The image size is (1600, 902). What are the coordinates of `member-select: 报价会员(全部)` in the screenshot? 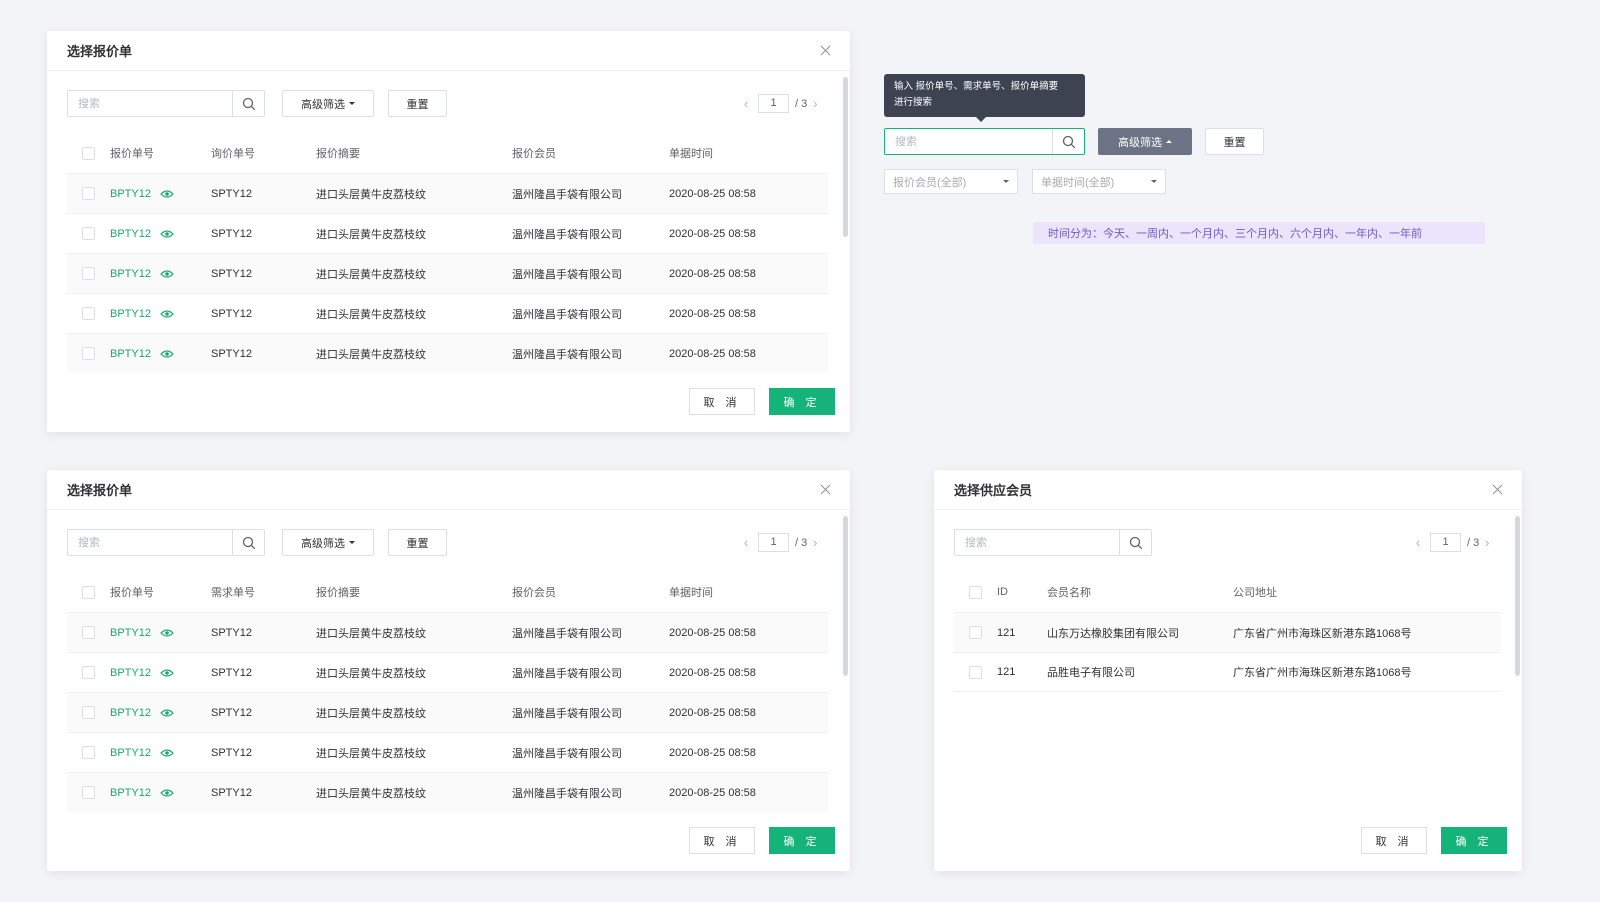 It's located at (951, 181).